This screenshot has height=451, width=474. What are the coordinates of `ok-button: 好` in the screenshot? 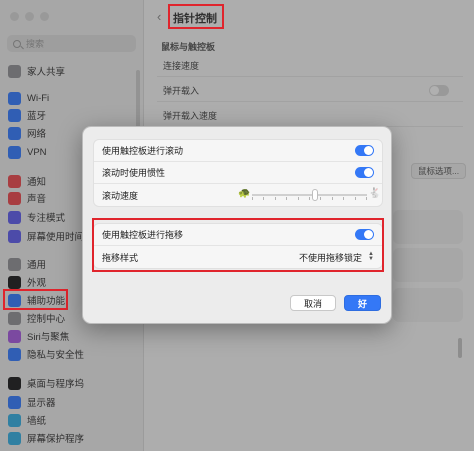 It's located at (362, 303).